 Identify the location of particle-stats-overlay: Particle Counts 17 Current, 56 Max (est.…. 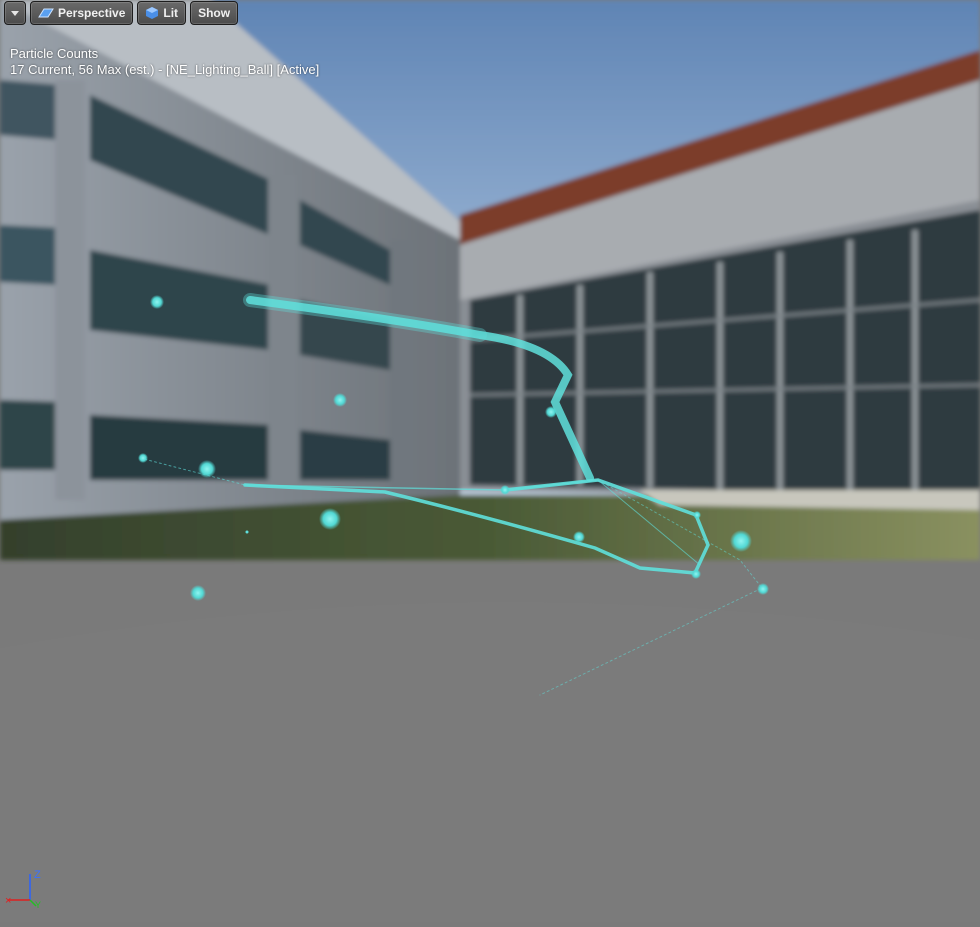
(164, 62).